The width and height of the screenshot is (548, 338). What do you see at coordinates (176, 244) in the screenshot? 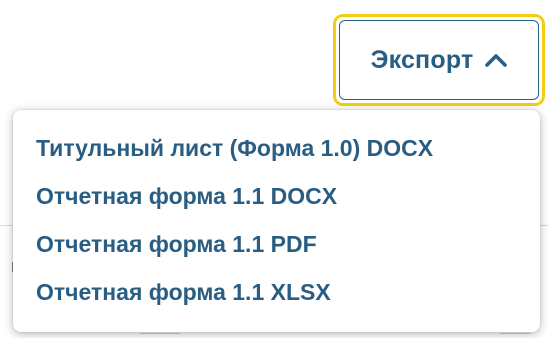
I see `menu-item-report-form-pdf: Отчетная форма 1.1 PDF` at bounding box center [176, 244].